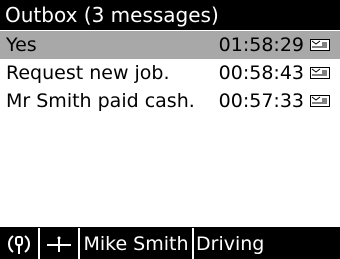  Describe the element at coordinates (261, 101) in the screenshot. I see `message-time: 00:57:33` at that location.